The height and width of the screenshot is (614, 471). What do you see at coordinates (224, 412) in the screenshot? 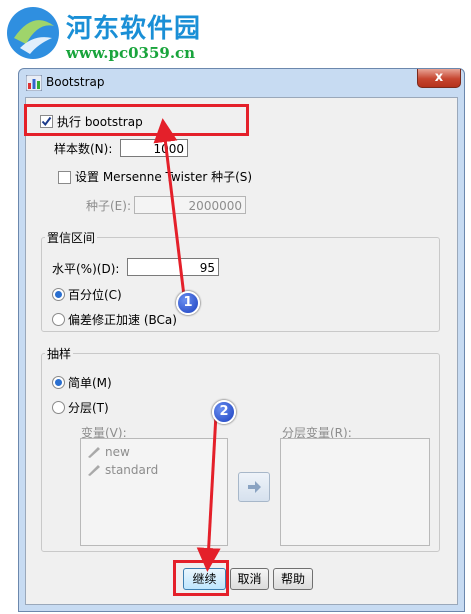
I see `step-badge-2: 2` at bounding box center [224, 412].